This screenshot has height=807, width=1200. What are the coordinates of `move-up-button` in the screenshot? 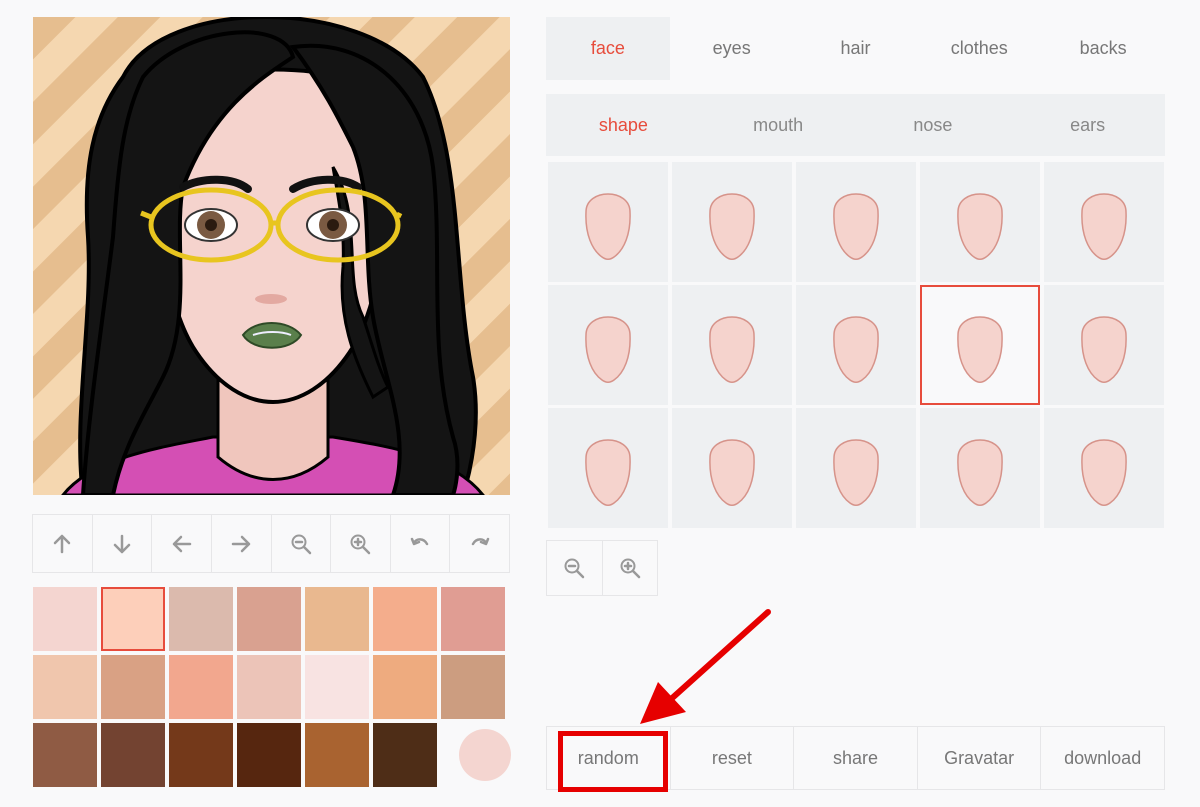 It's located at (63, 543).